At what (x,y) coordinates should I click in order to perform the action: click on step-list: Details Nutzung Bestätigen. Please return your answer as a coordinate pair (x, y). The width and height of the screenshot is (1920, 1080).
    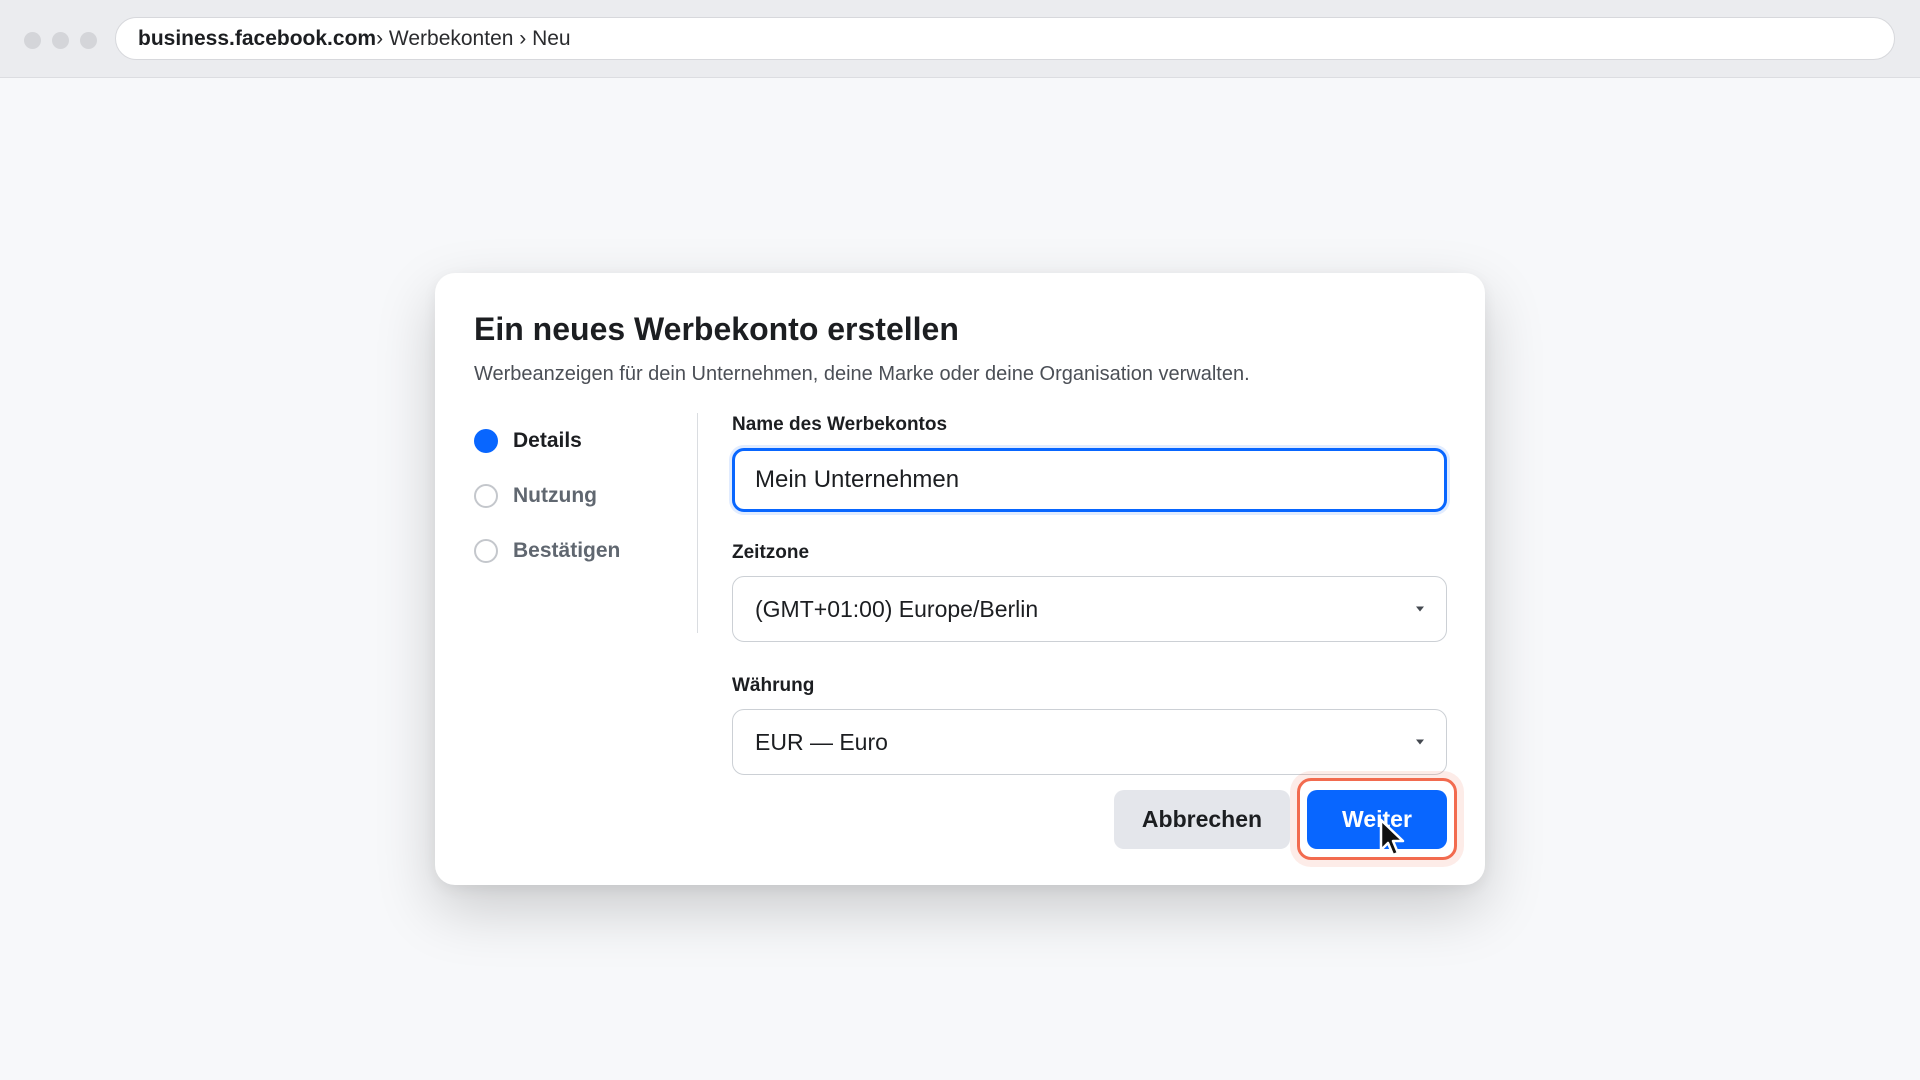
    Looking at the image, I should click on (569, 495).